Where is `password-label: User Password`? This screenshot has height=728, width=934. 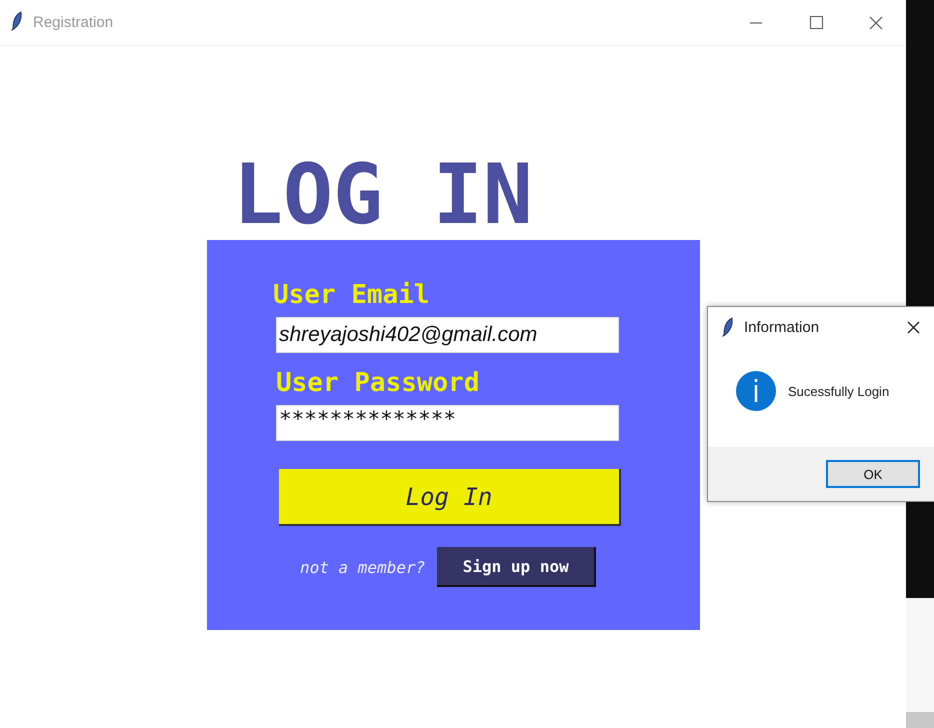 password-label: User Password is located at coordinates (378, 383).